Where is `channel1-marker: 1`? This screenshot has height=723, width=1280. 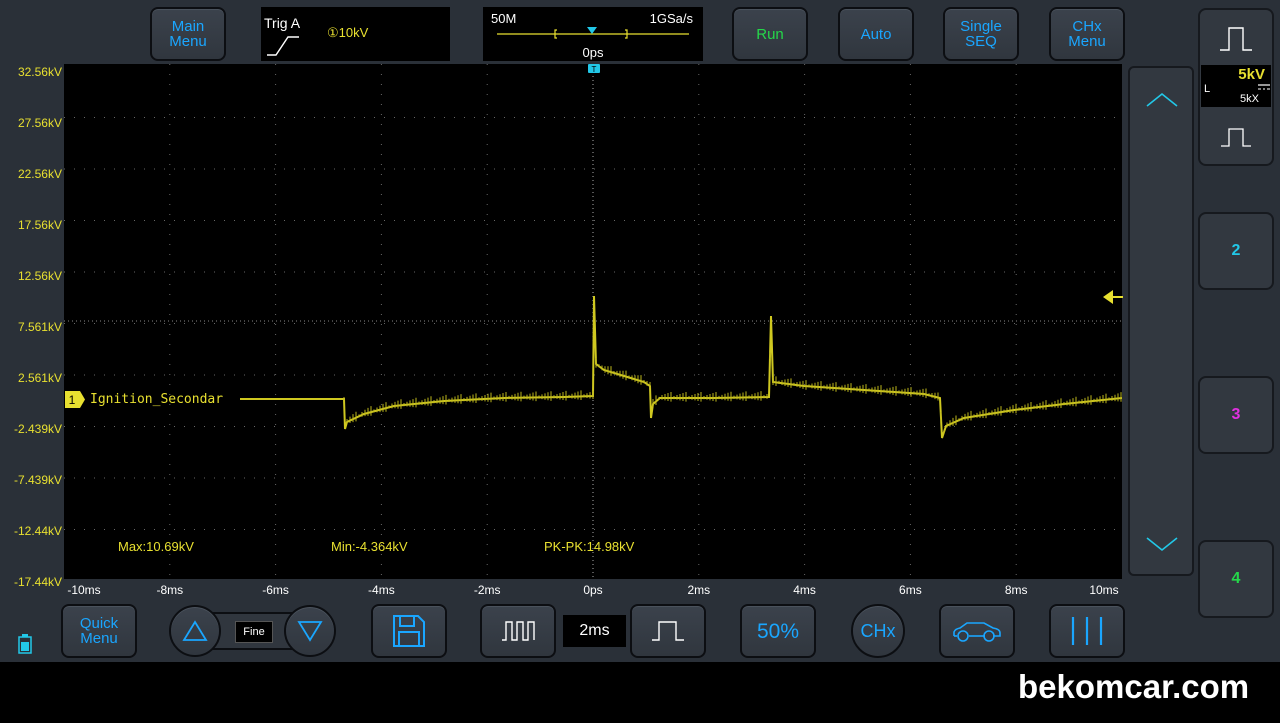 channel1-marker: 1 is located at coordinates (75, 399).